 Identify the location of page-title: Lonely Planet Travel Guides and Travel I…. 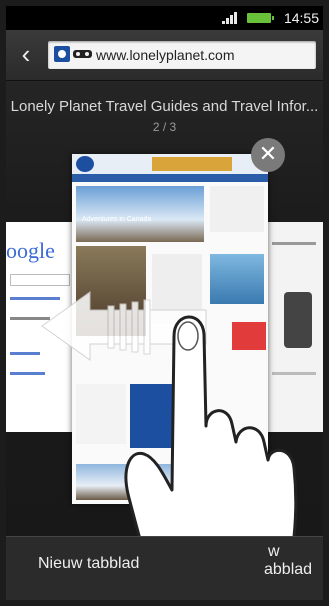
(164, 106).